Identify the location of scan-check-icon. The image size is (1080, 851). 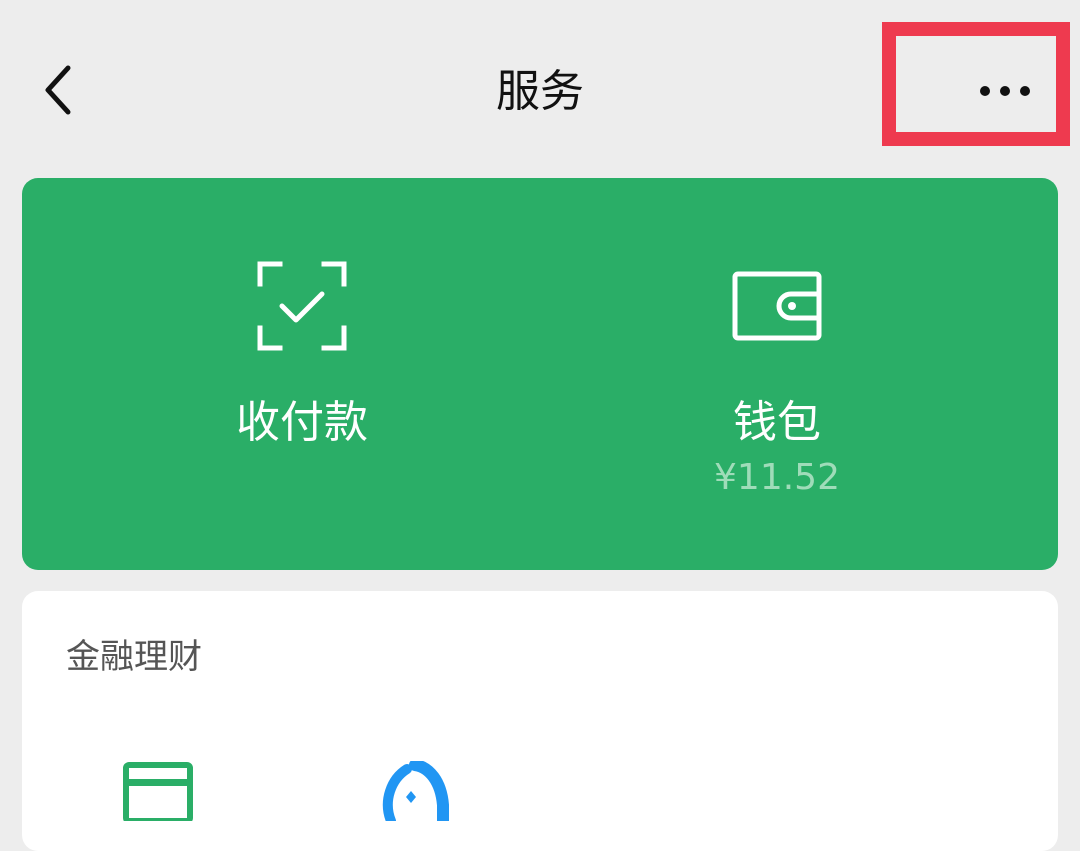
(302, 306).